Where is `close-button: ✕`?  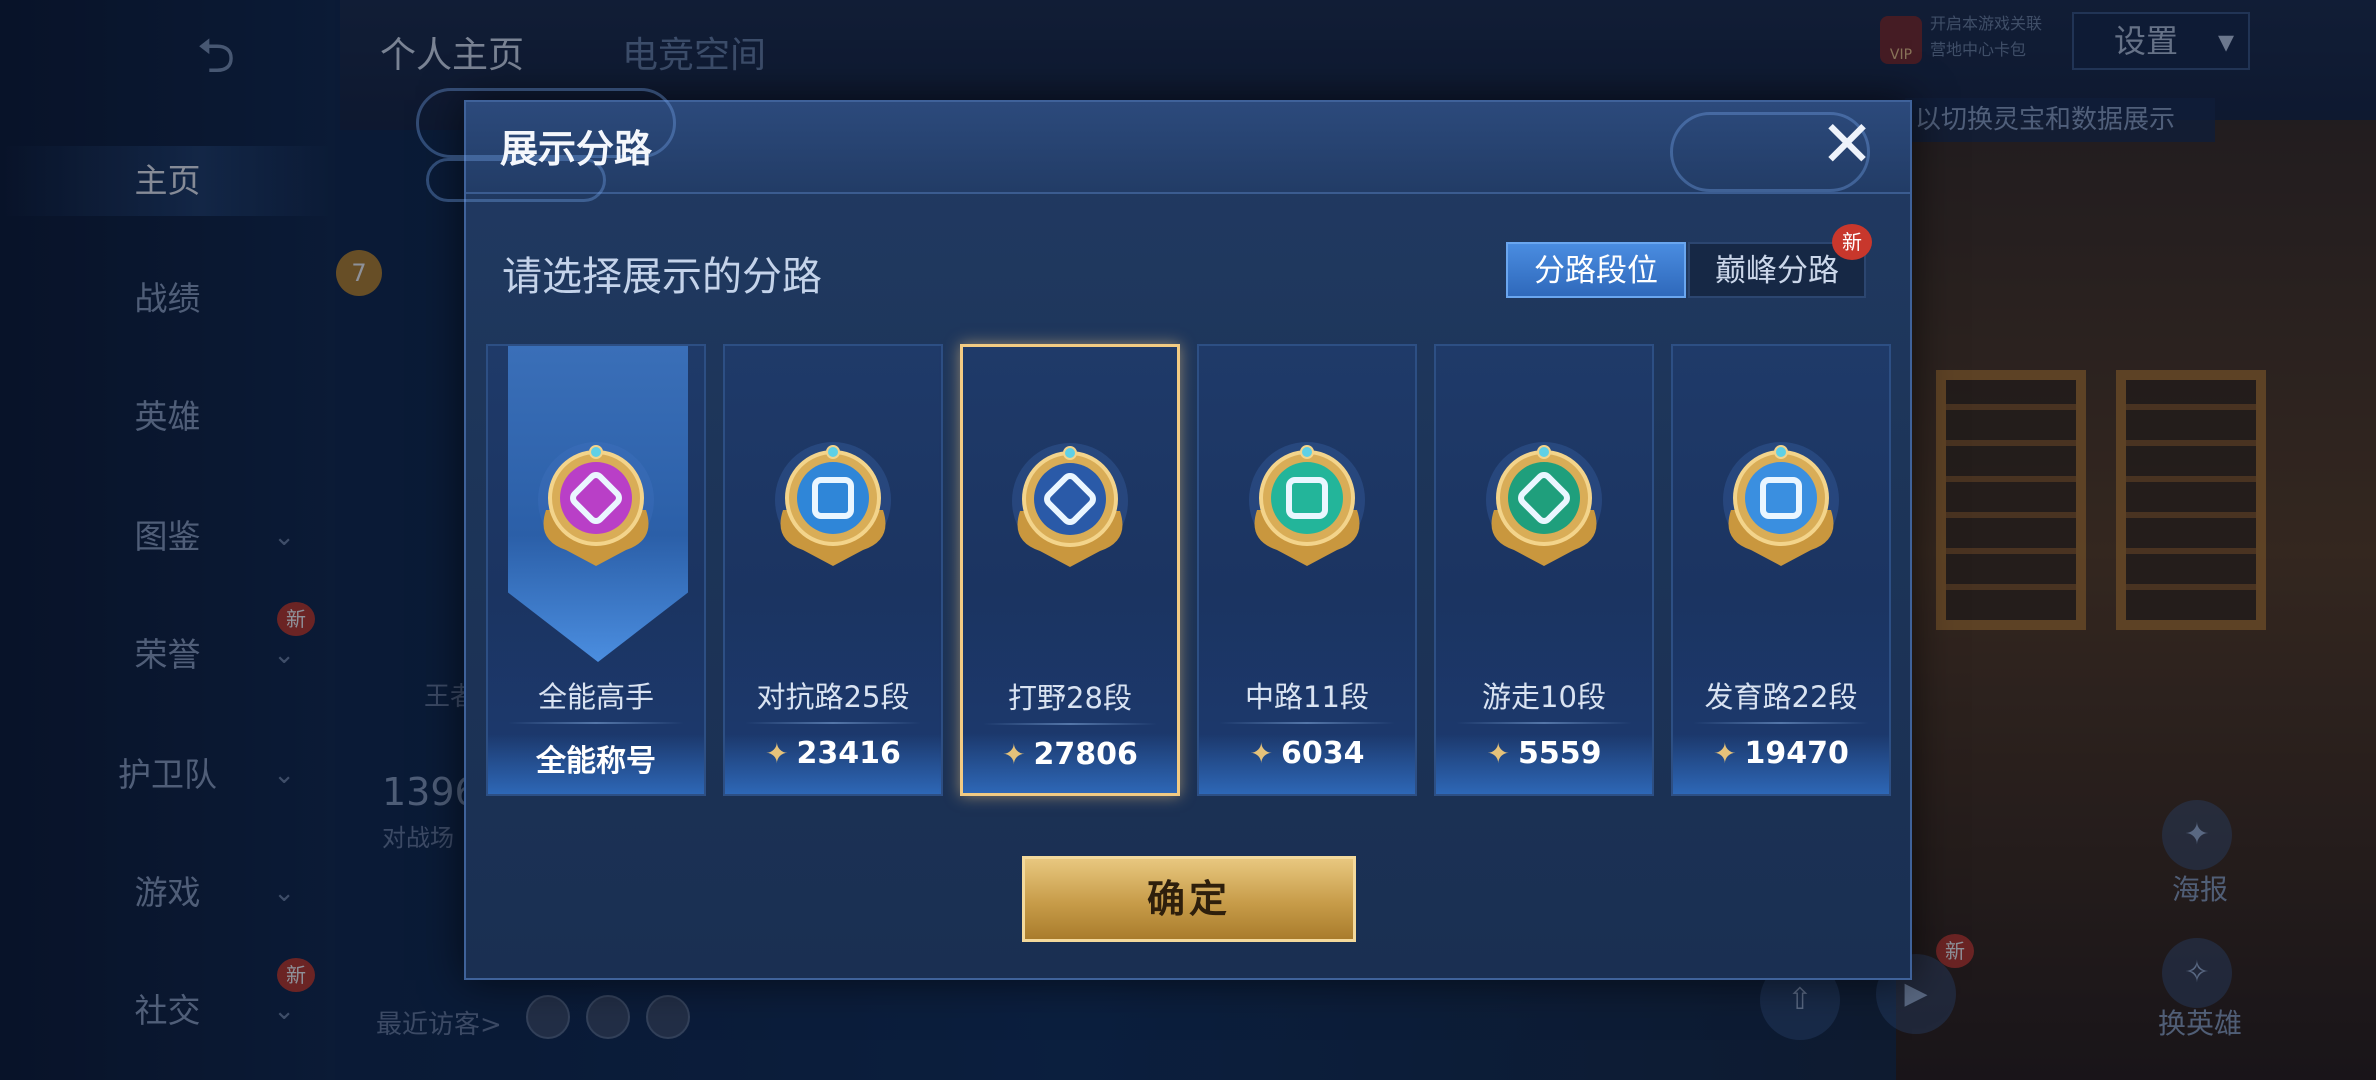
close-button: ✕ is located at coordinates (1847, 145).